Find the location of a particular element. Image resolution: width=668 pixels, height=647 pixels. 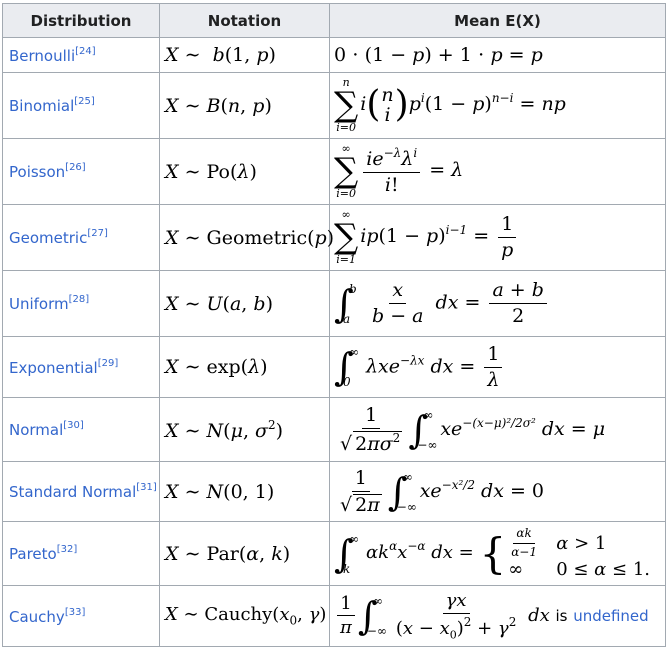

distribution-link: Binomial is located at coordinates (41, 106).